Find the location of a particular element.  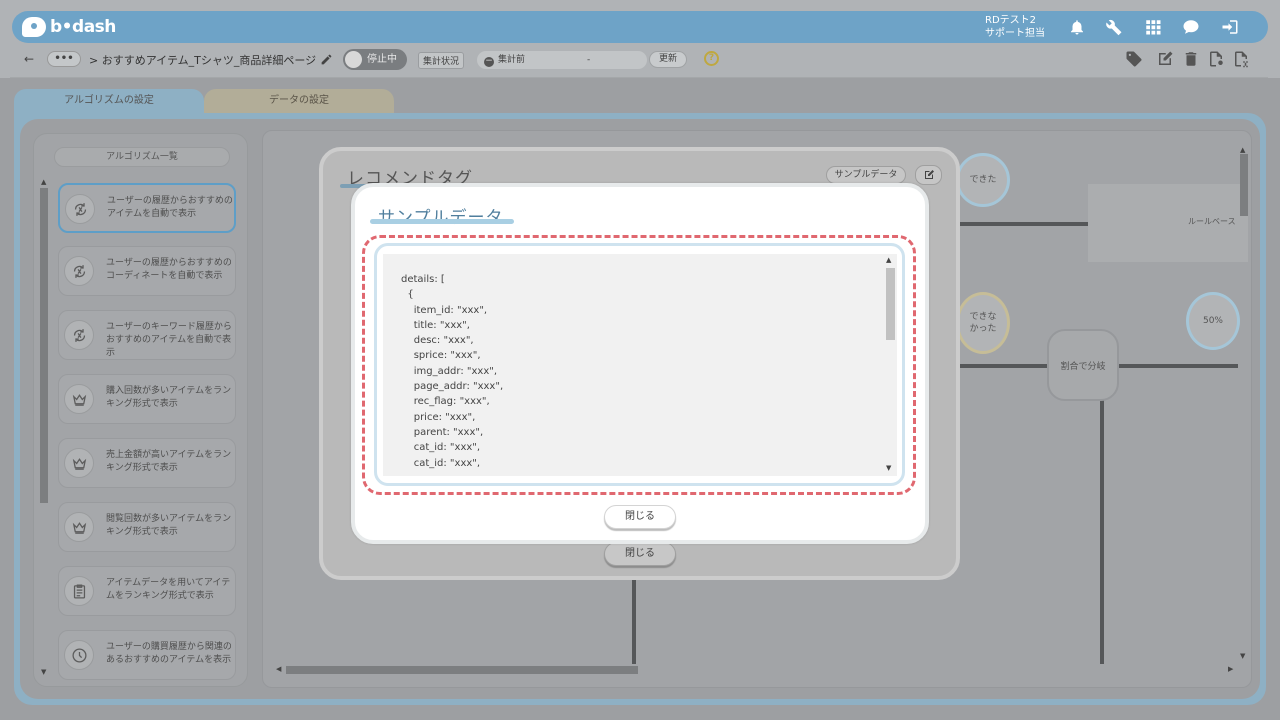

algorithm-item-label: アイテムデータを用いてアイテムをランキング形式で表示 is located at coordinates (168, 589).